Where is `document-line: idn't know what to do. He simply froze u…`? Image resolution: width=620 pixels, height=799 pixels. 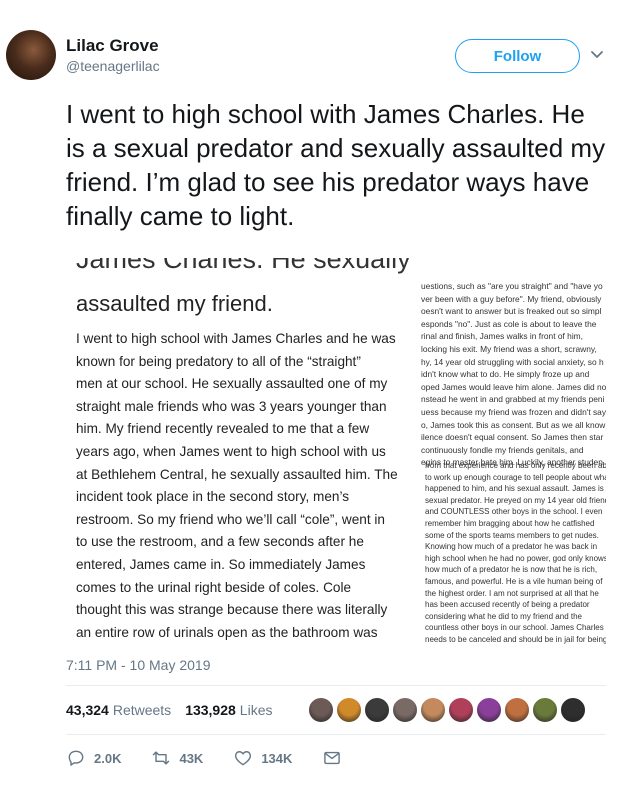 document-line: idn't know what to do. He simply froze u… is located at coordinates (505, 374).